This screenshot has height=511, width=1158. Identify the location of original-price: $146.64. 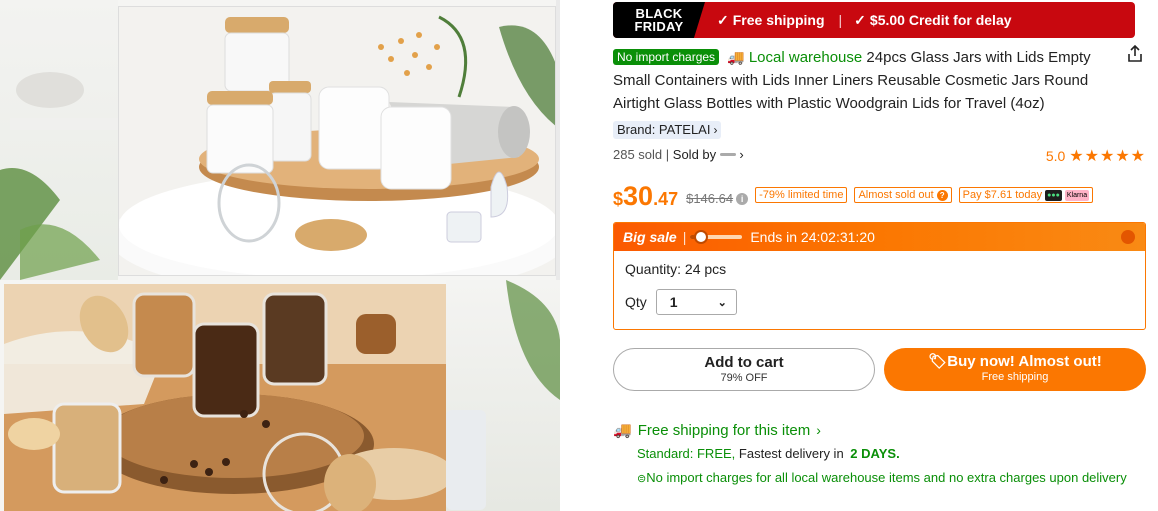
(710, 198).